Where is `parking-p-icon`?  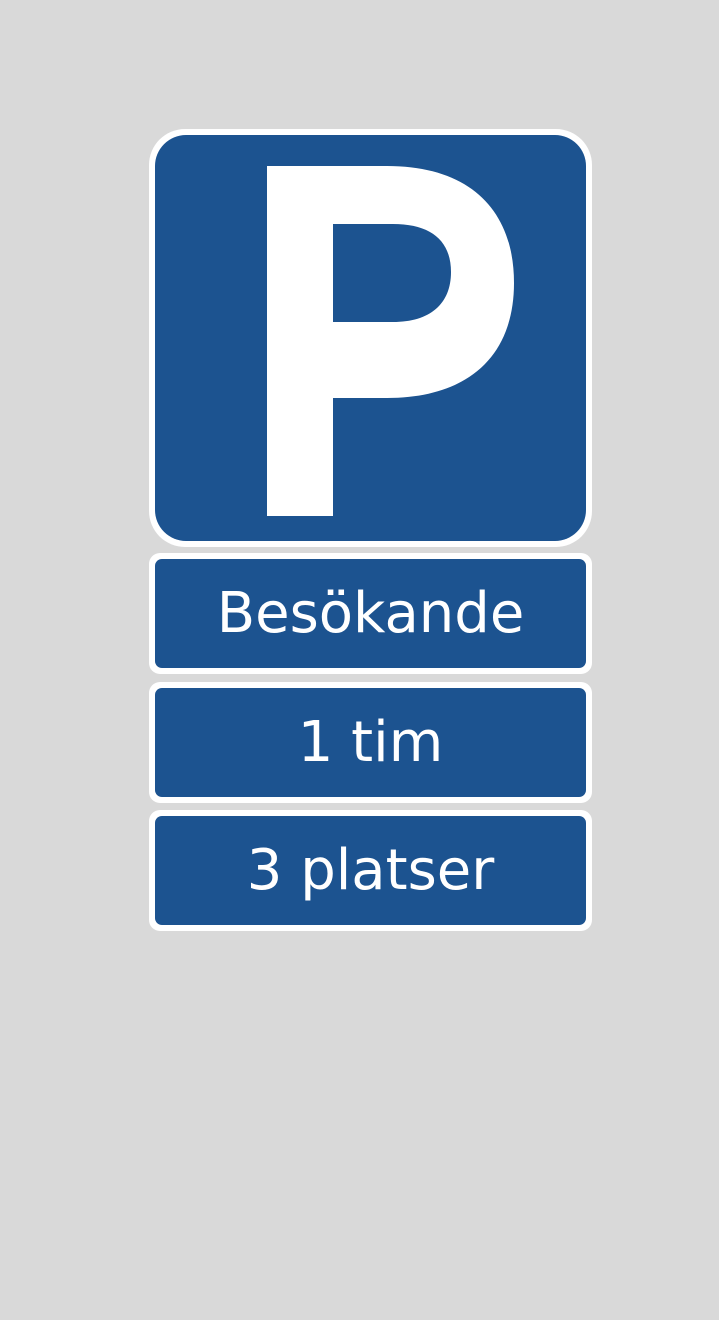
parking-p-icon is located at coordinates (390, 341).